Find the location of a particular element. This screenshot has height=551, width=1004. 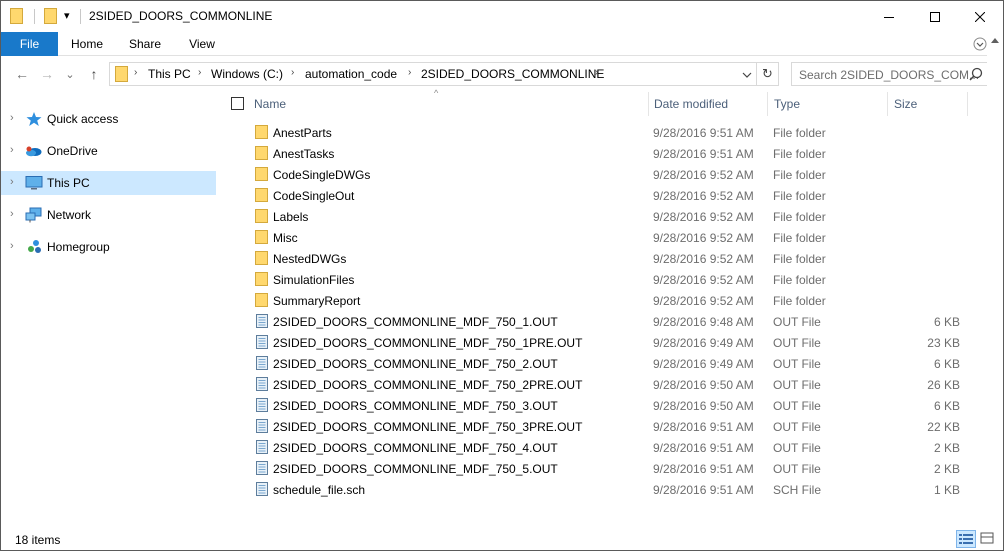

folder-row: NestedDWGs 9/28/2016 9:52 AM File folder is located at coordinates (609, 258).